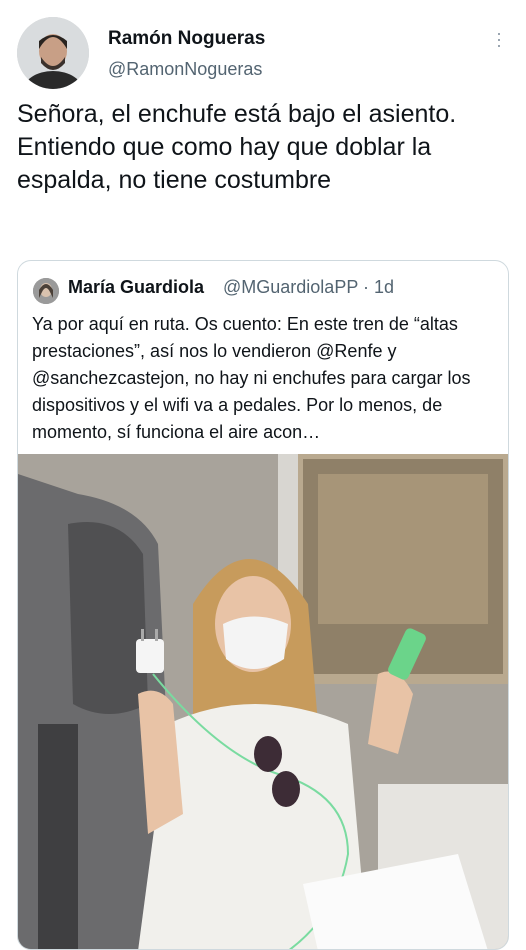  I want to click on more-vertical-icon: · · ·, so click(499, 39).